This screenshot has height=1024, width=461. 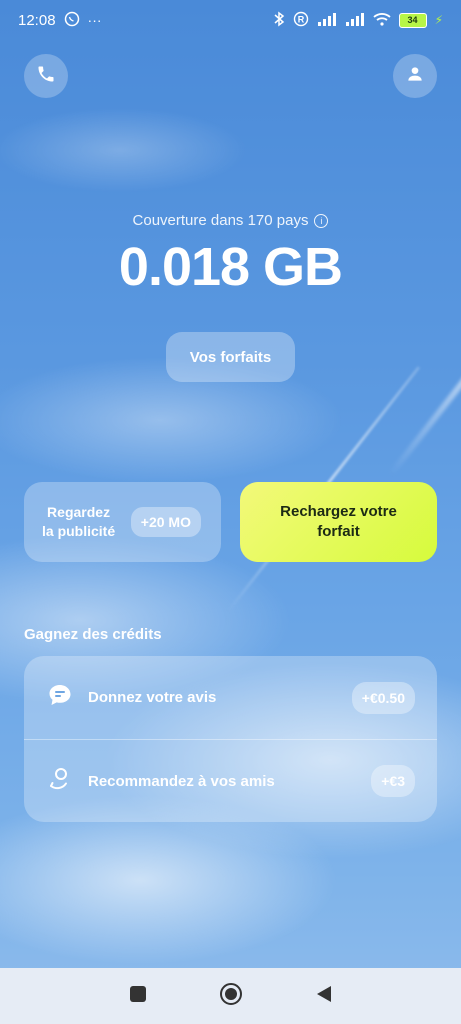 What do you see at coordinates (78, 522) in the screenshot?
I see `watch-ad-label: Regardez la publicité` at bounding box center [78, 522].